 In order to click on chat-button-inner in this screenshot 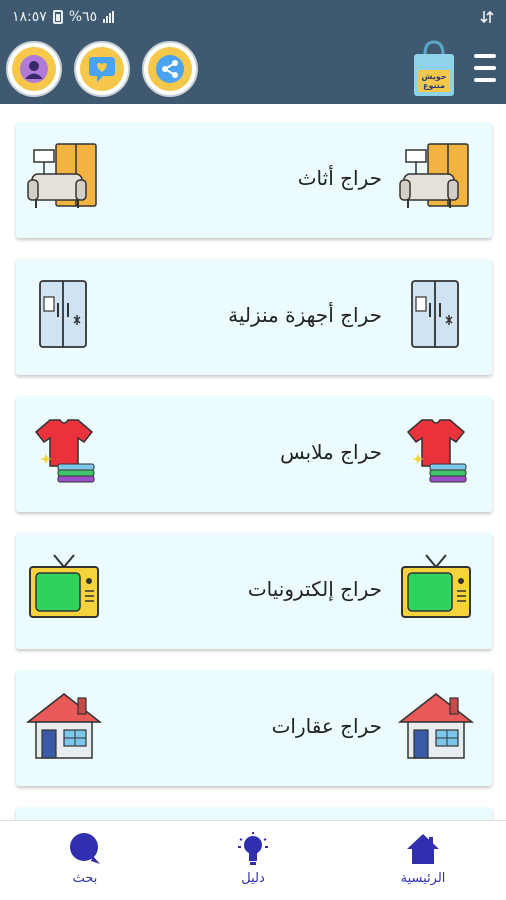, I will do `click(102, 69)`.